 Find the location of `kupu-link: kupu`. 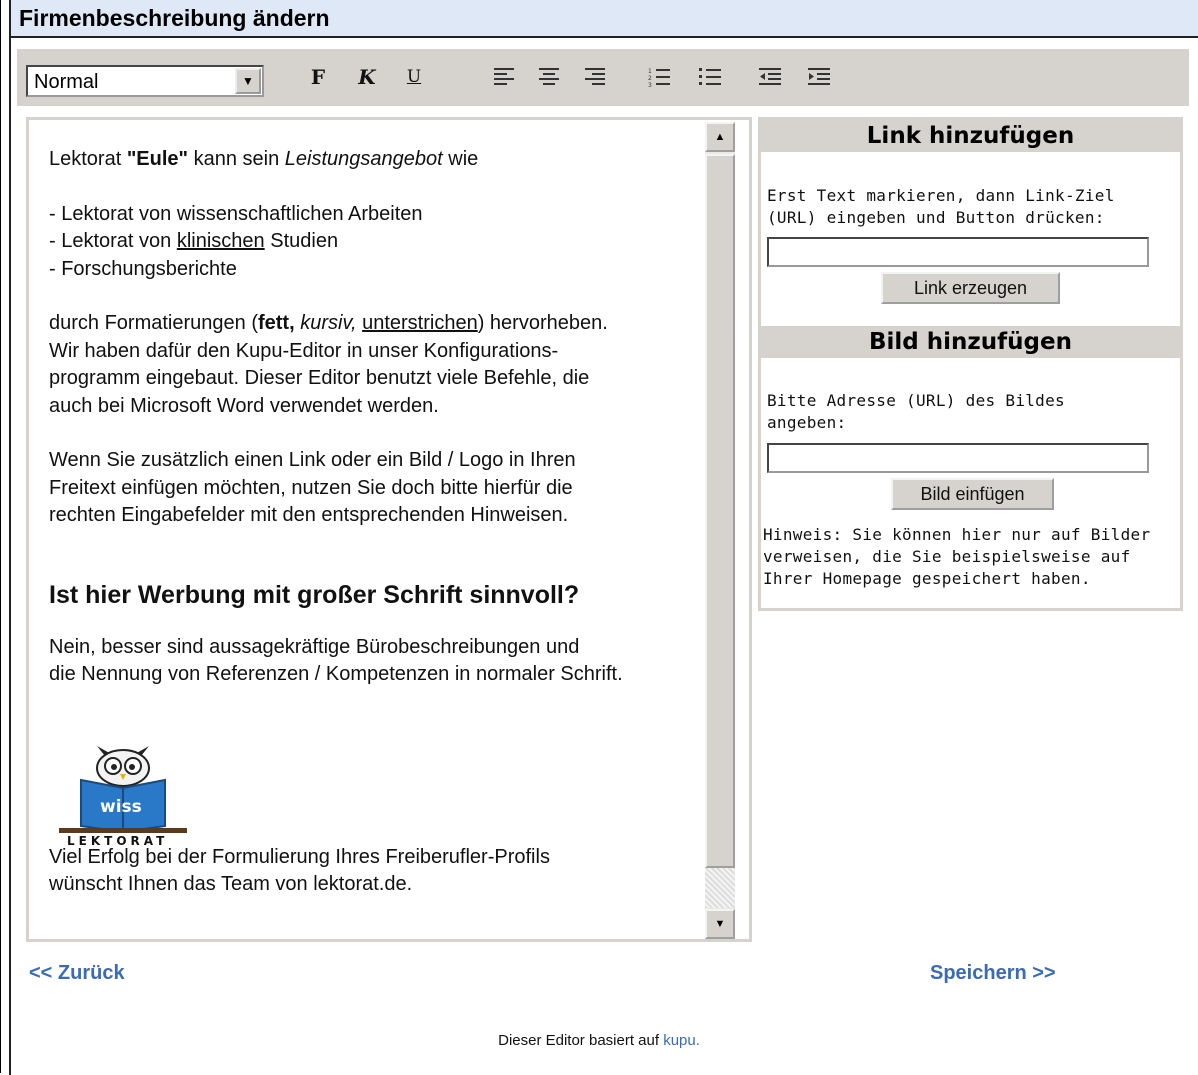

kupu-link: kupu is located at coordinates (679, 1040).